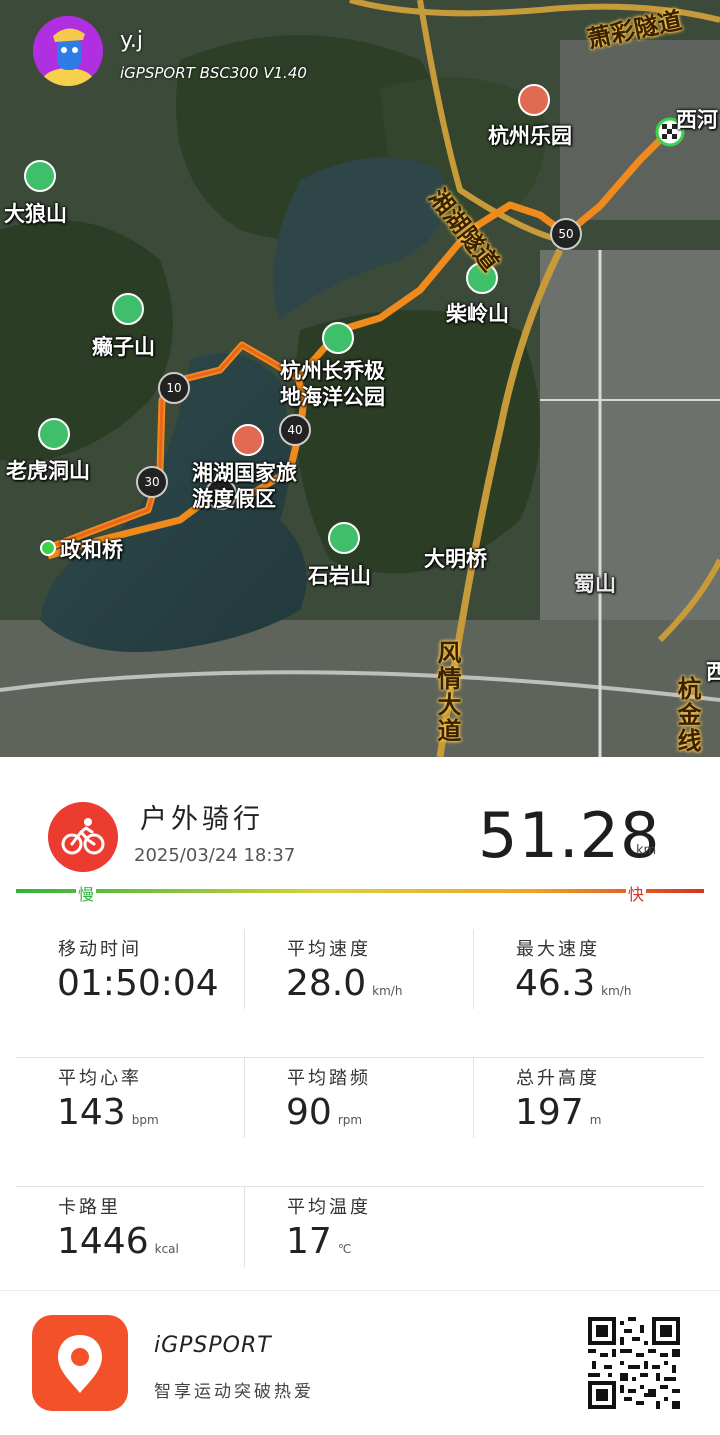 The height and width of the screenshot is (1435, 720). What do you see at coordinates (91, 550) in the screenshot?
I see `place-label-zhenghe-bridge: 政和桥` at bounding box center [91, 550].